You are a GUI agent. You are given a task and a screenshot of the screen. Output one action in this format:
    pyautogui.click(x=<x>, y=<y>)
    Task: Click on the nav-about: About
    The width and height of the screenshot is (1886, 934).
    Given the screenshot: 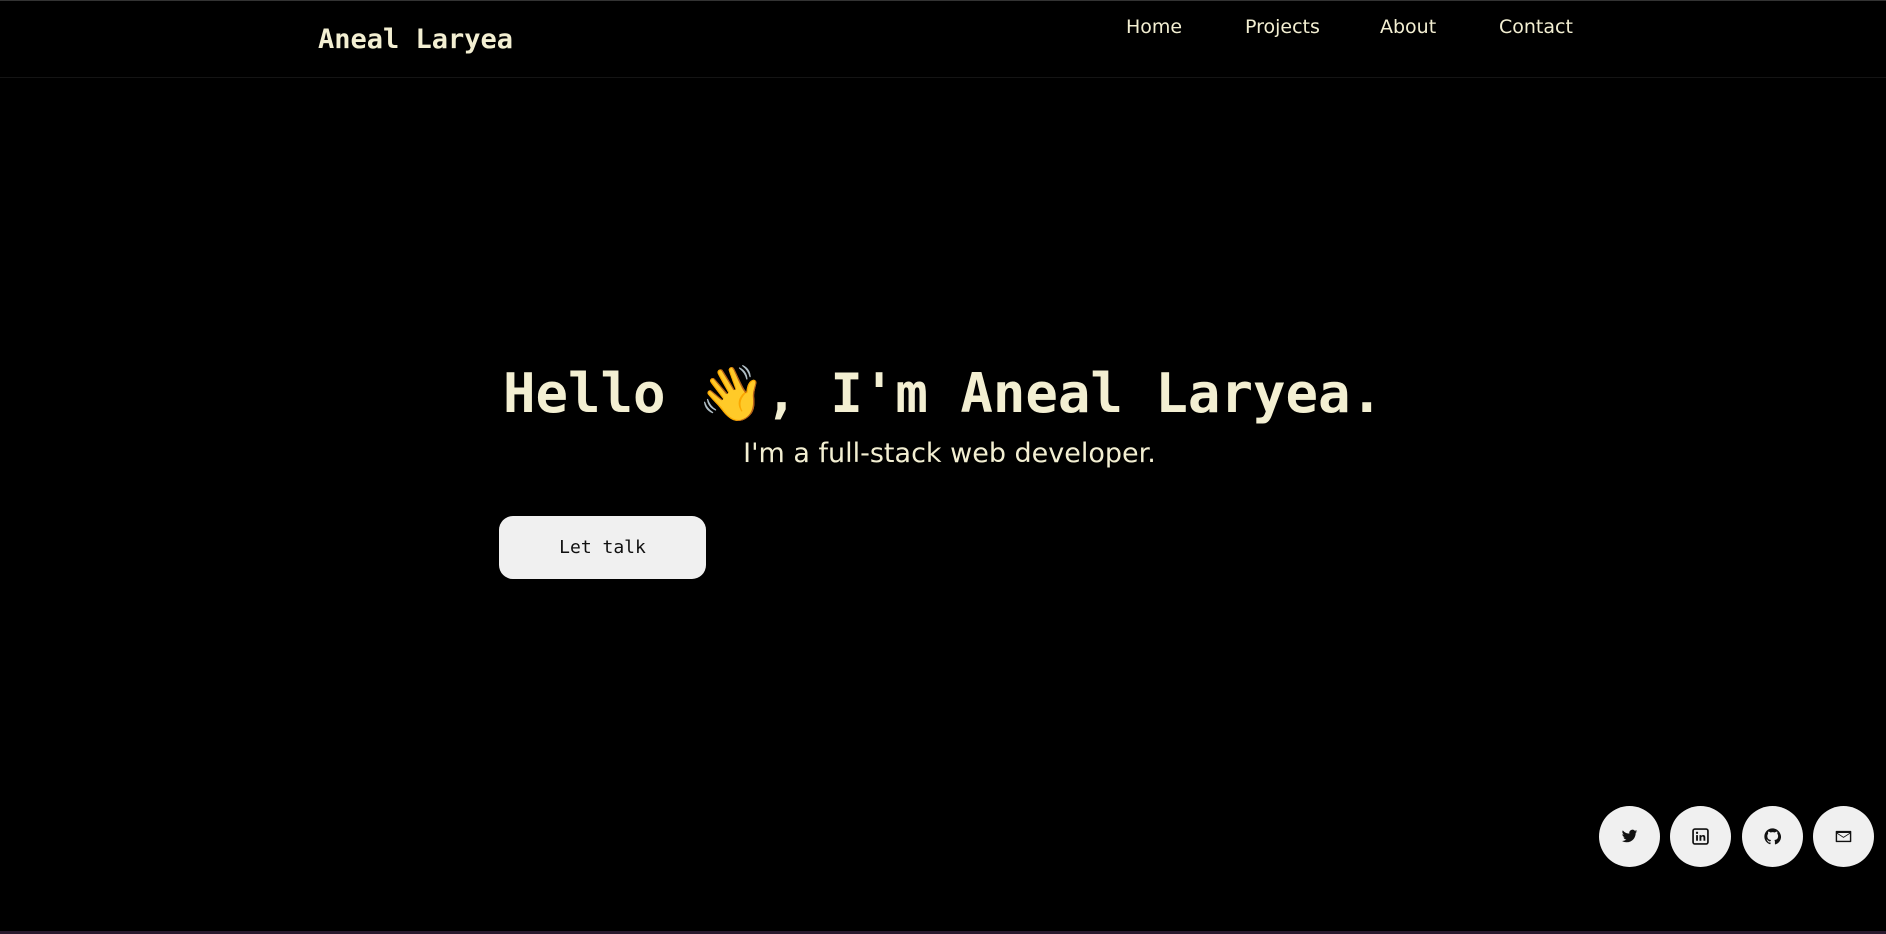 What is the action you would take?
    pyautogui.click(x=1408, y=27)
    